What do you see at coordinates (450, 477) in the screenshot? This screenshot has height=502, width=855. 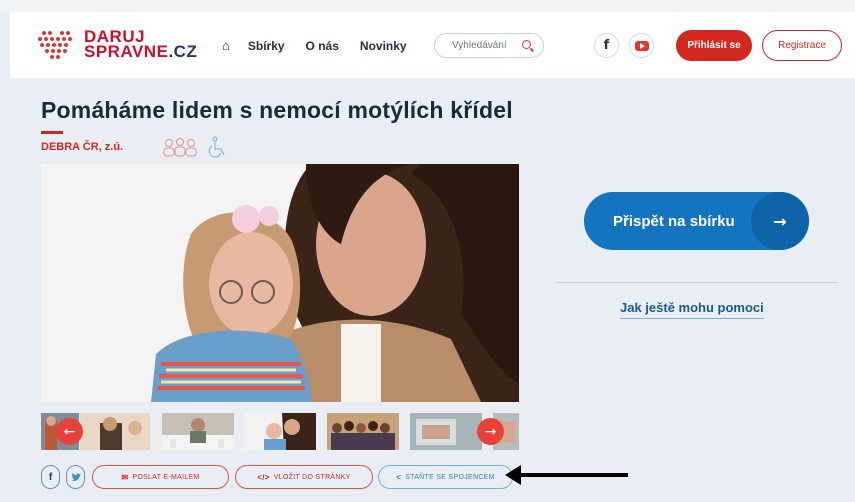 I see `become-ally-label: STAŇTE SE SPOJENCEM` at bounding box center [450, 477].